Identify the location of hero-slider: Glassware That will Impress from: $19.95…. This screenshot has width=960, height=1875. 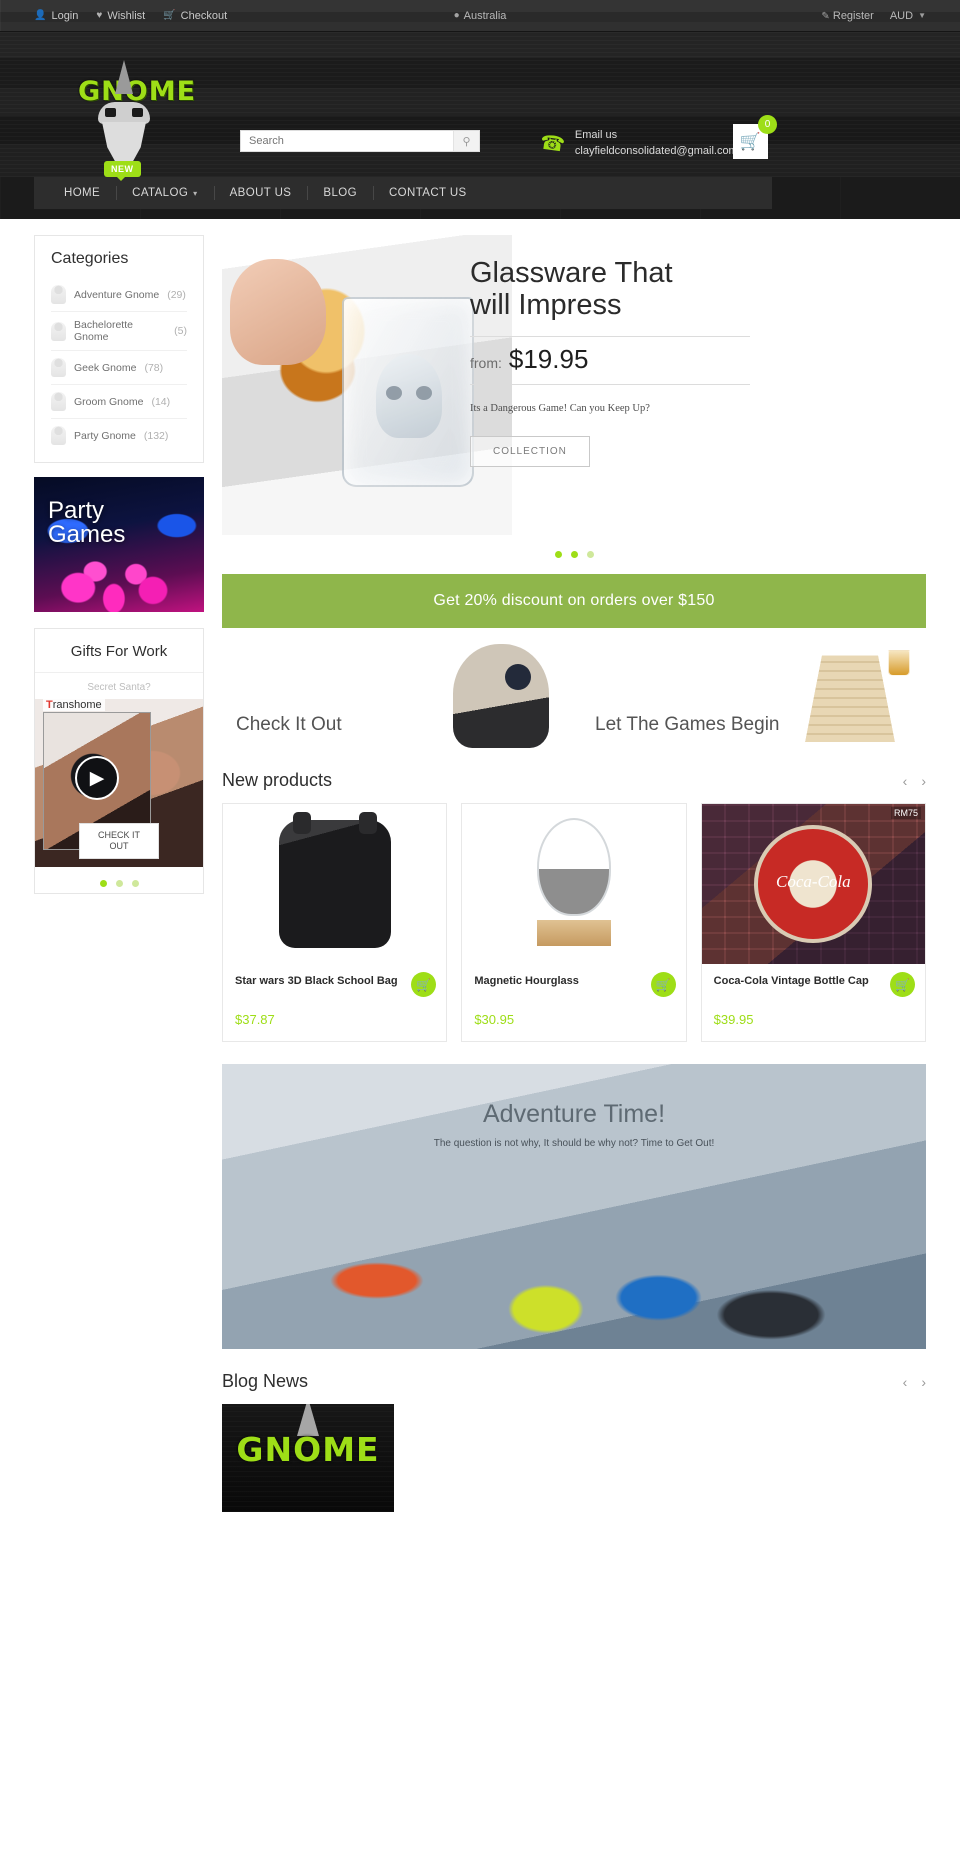
(574, 385).